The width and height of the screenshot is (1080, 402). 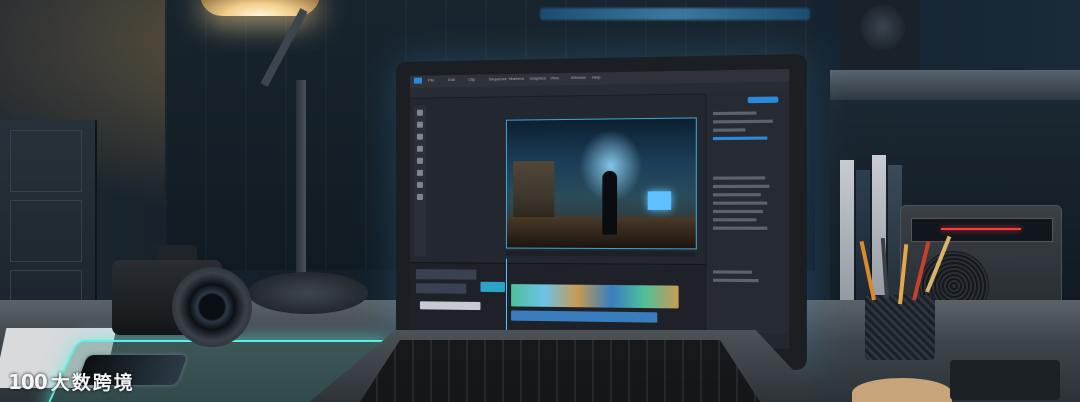 What do you see at coordinates (554, 77) in the screenshot?
I see `menu-item-view: View` at bounding box center [554, 77].